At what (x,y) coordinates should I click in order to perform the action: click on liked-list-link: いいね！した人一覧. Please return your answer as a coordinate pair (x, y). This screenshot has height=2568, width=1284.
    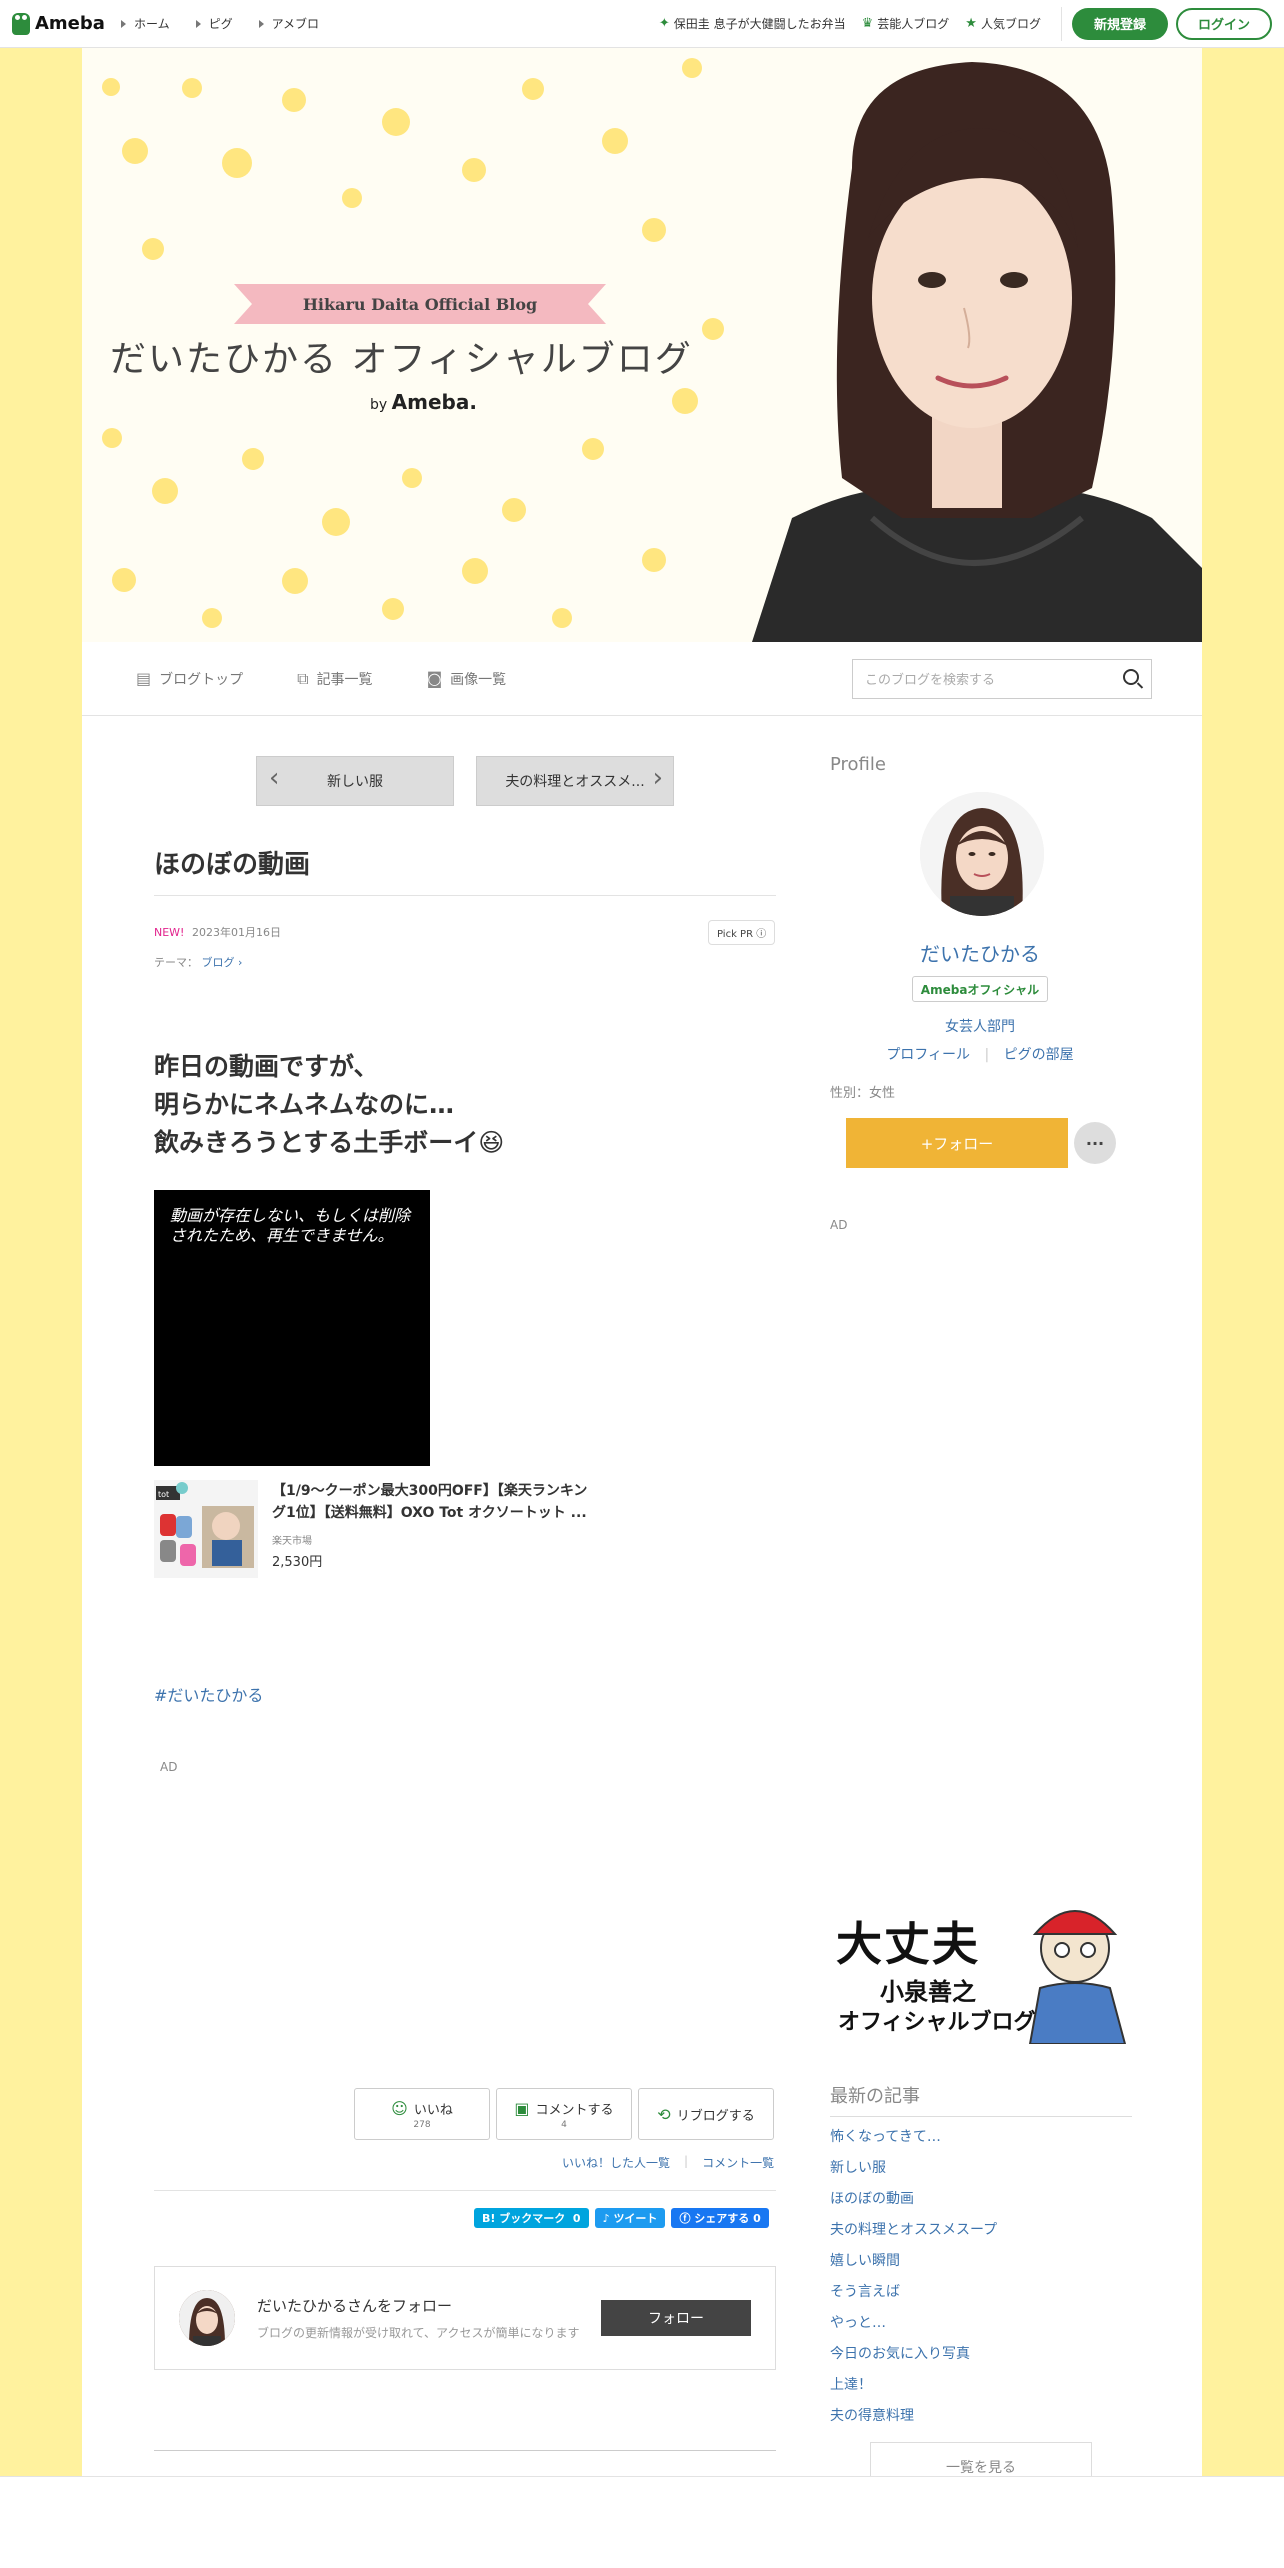
    Looking at the image, I should click on (616, 2162).